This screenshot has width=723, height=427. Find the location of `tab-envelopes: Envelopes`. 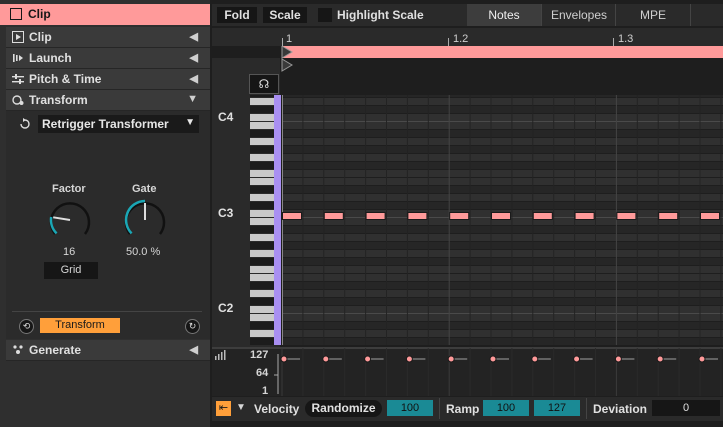

tab-envelopes: Envelopes is located at coordinates (578, 15).